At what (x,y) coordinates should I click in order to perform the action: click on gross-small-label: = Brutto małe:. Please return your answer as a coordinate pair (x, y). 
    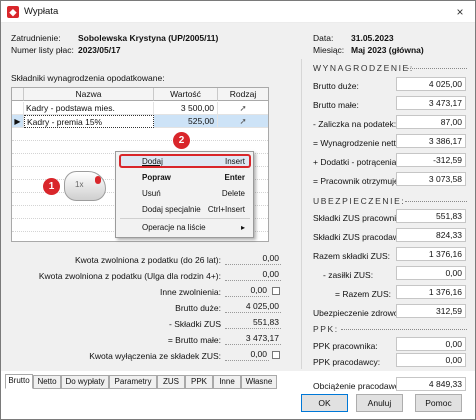
    Looking at the image, I should click on (194, 340).